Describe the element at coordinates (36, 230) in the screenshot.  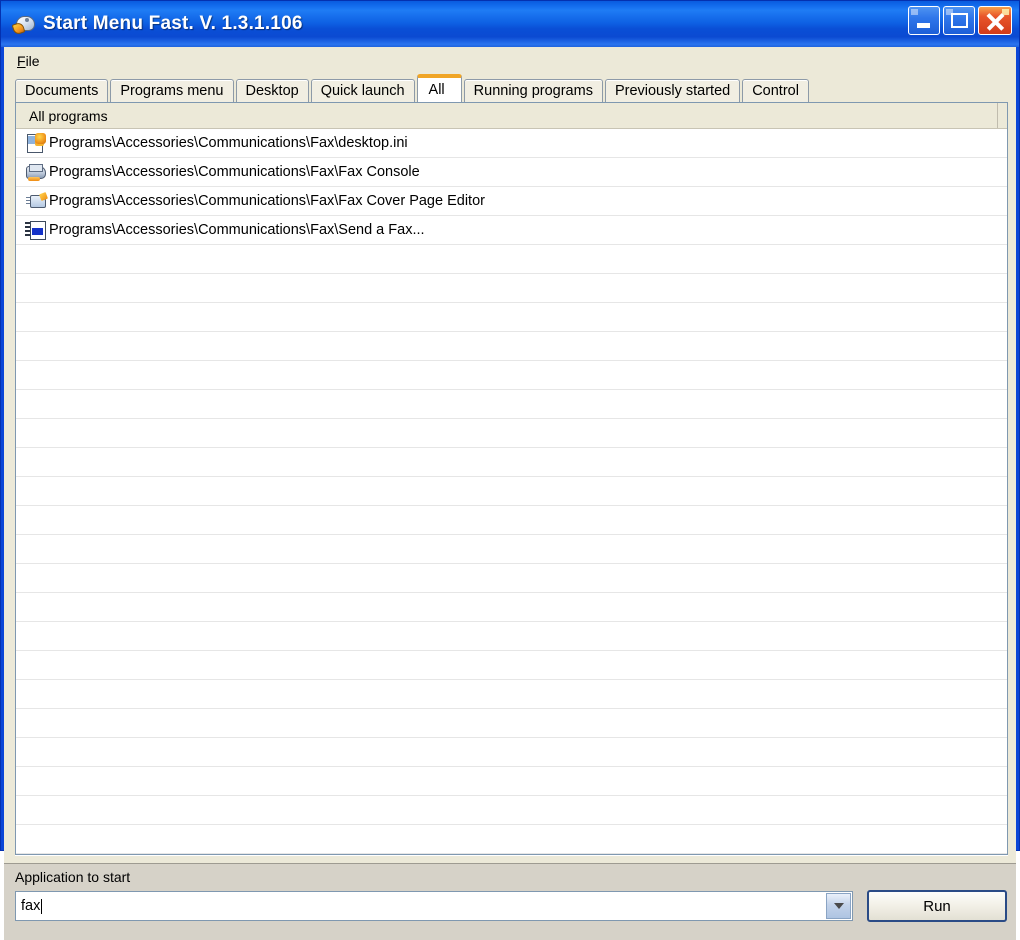
I see `send-a-fax-icon` at that location.